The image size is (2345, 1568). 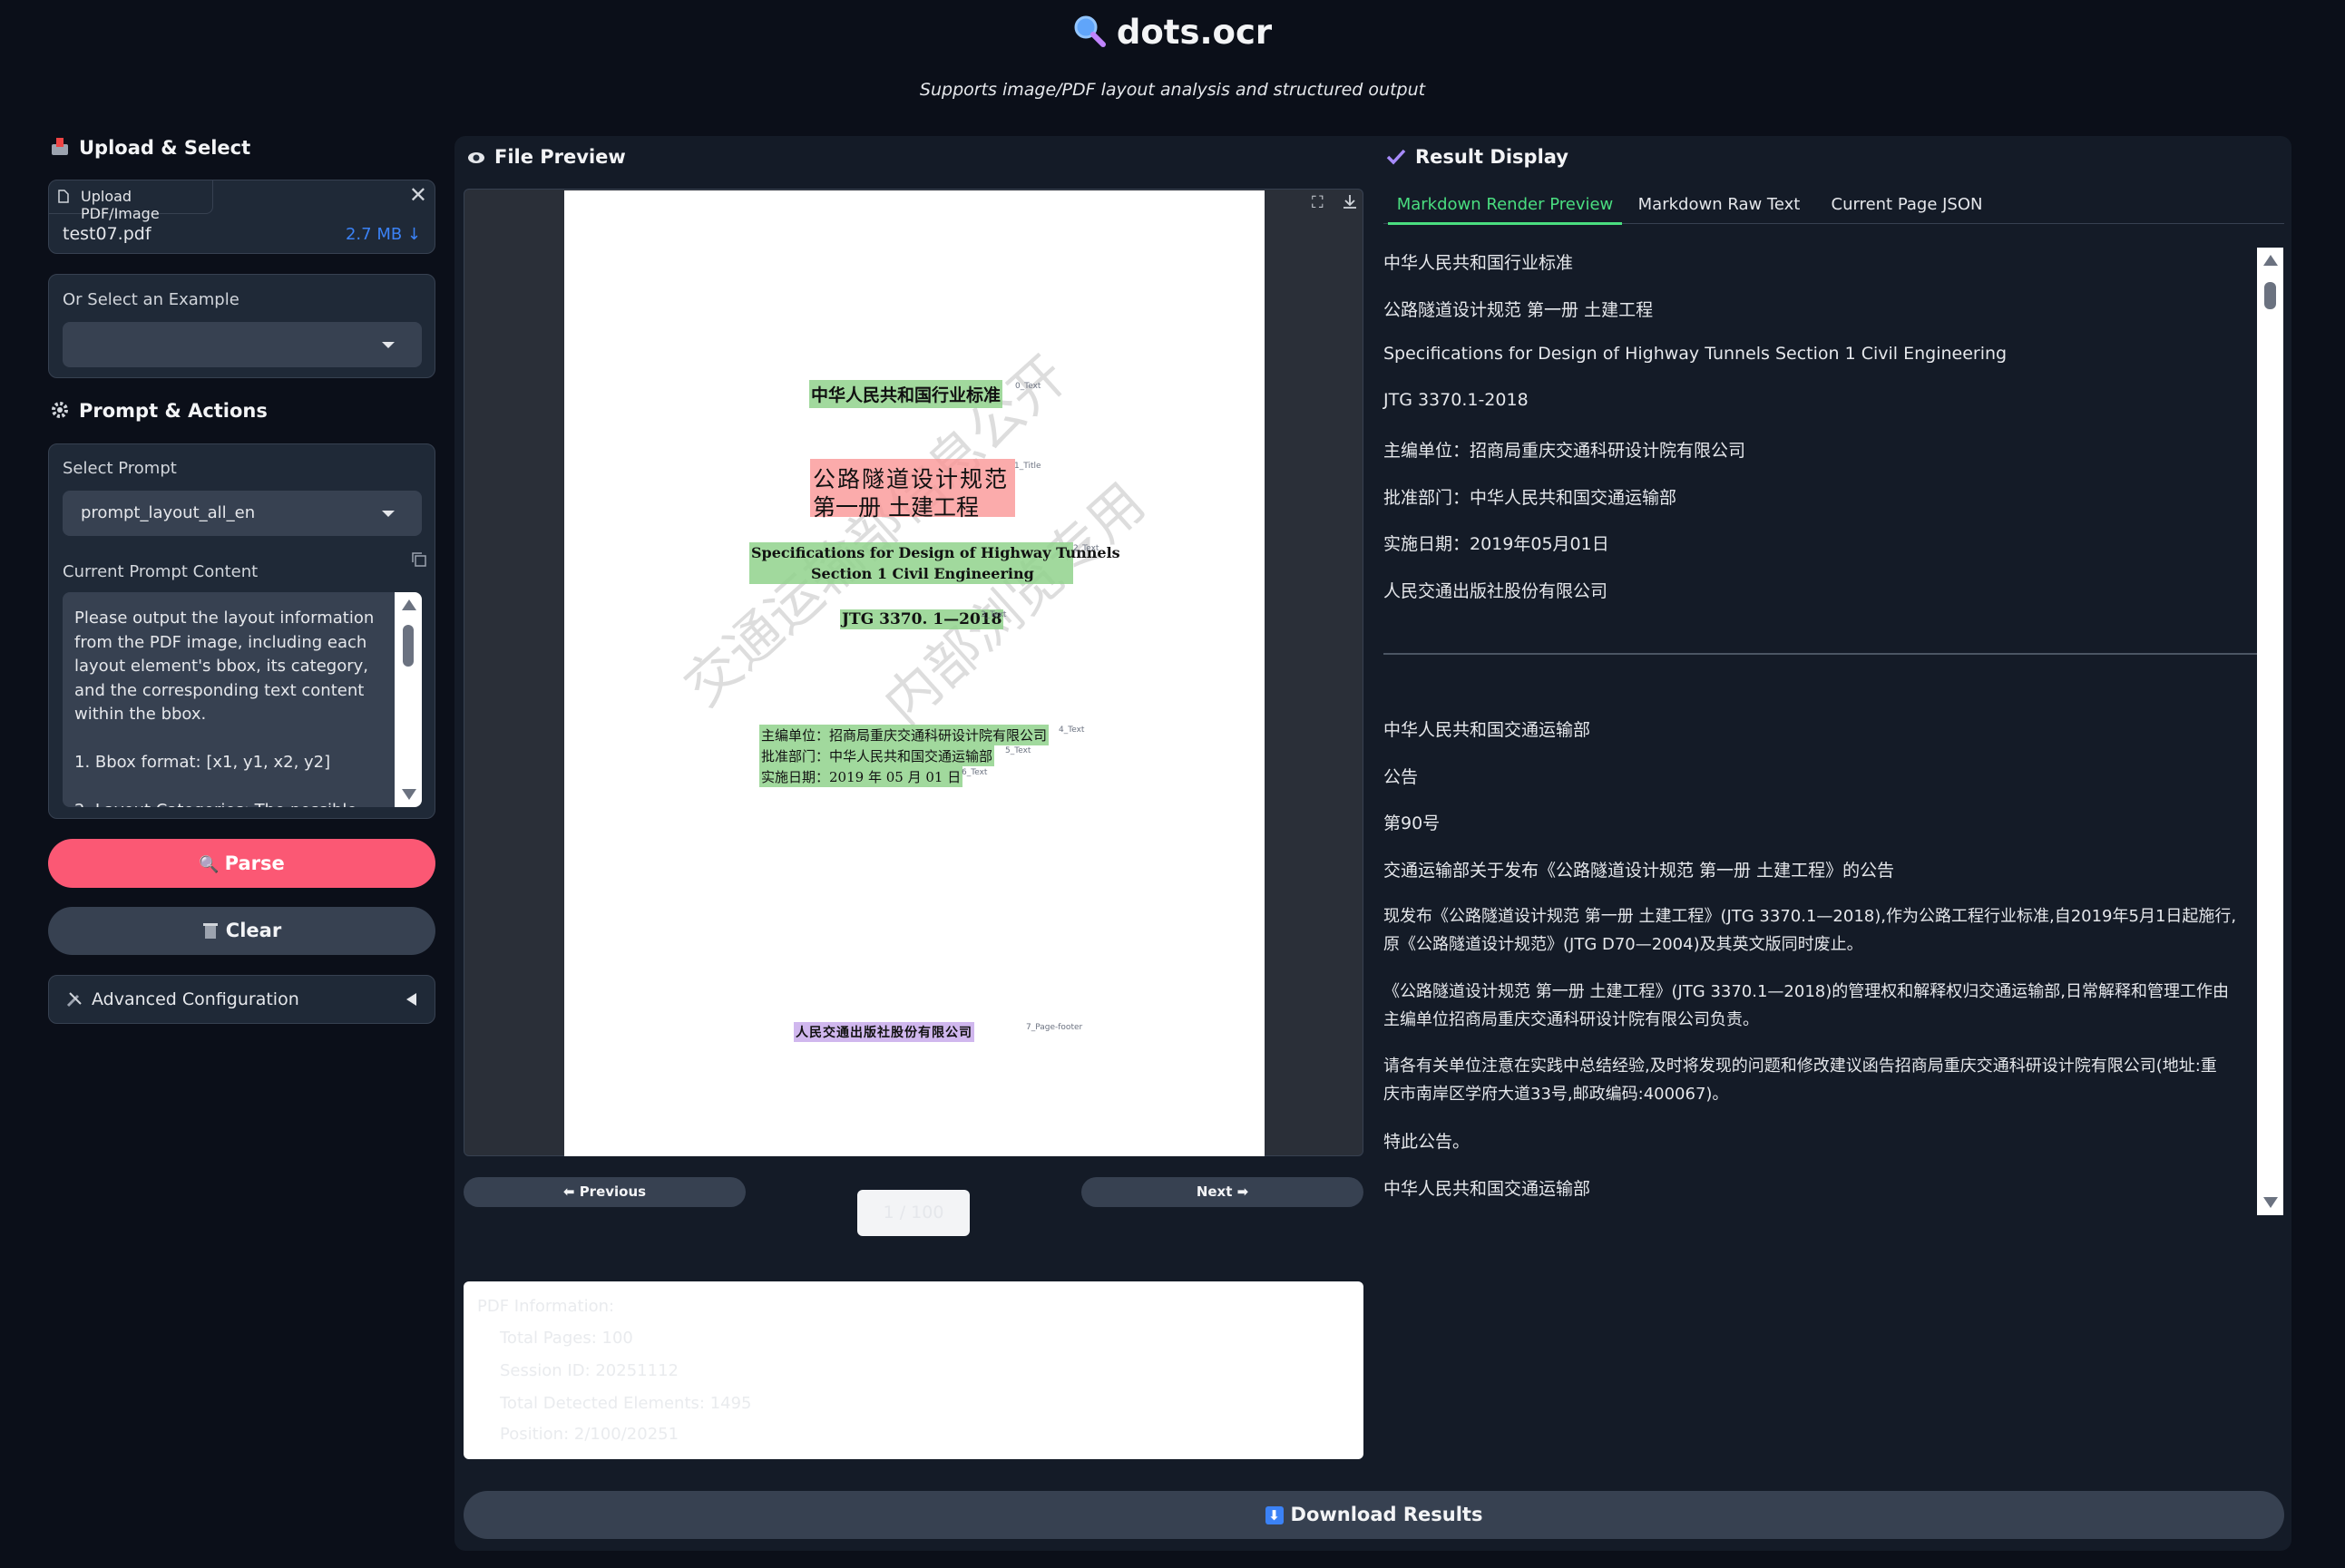 What do you see at coordinates (1907, 207) in the screenshot?
I see `tab-current-page-json: Current Page JSON` at bounding box center [1907, 207].